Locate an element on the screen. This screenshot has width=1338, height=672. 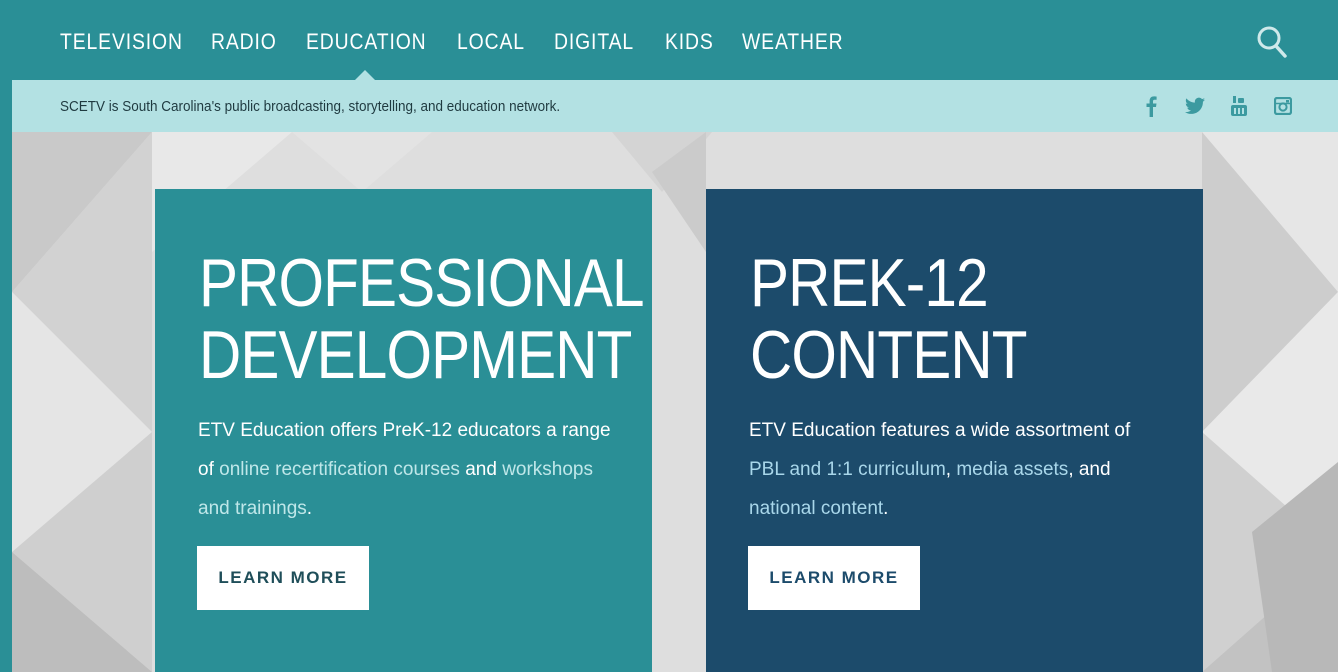
card-text: , is located at coordinates (951, 469).